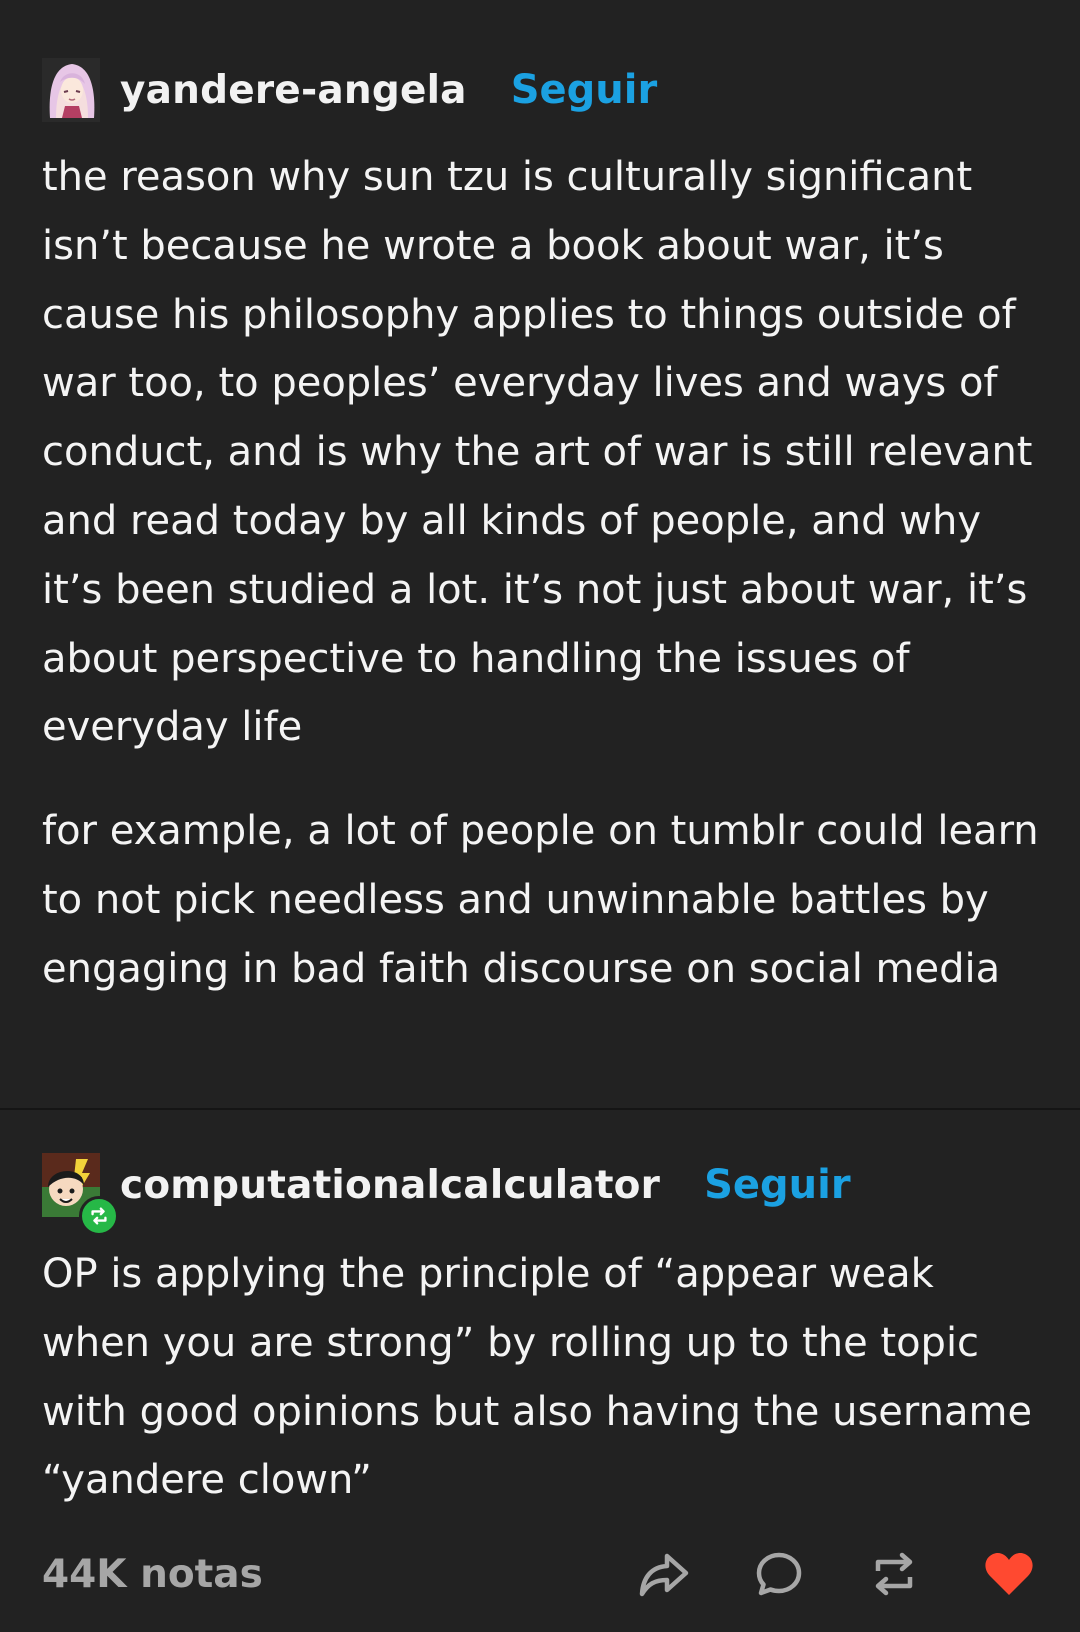 The width and height of the screenshot is (1080, 1632). What do you see at coordinates (390, 1185) in the screenshot?
I see `username: computationalcalculator` at bounding box center [390, 1185].